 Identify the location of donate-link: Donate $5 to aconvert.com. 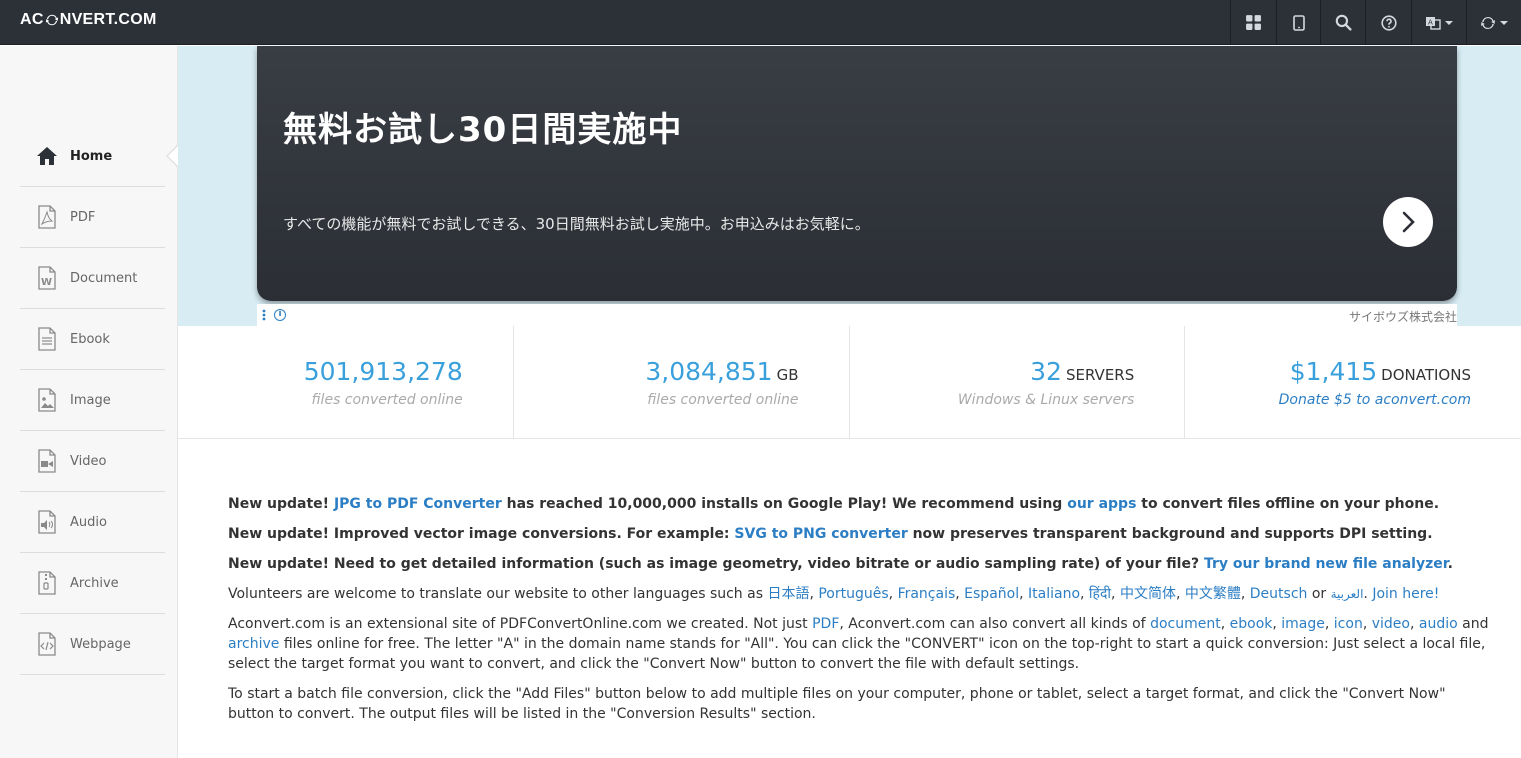
(1375, 400).